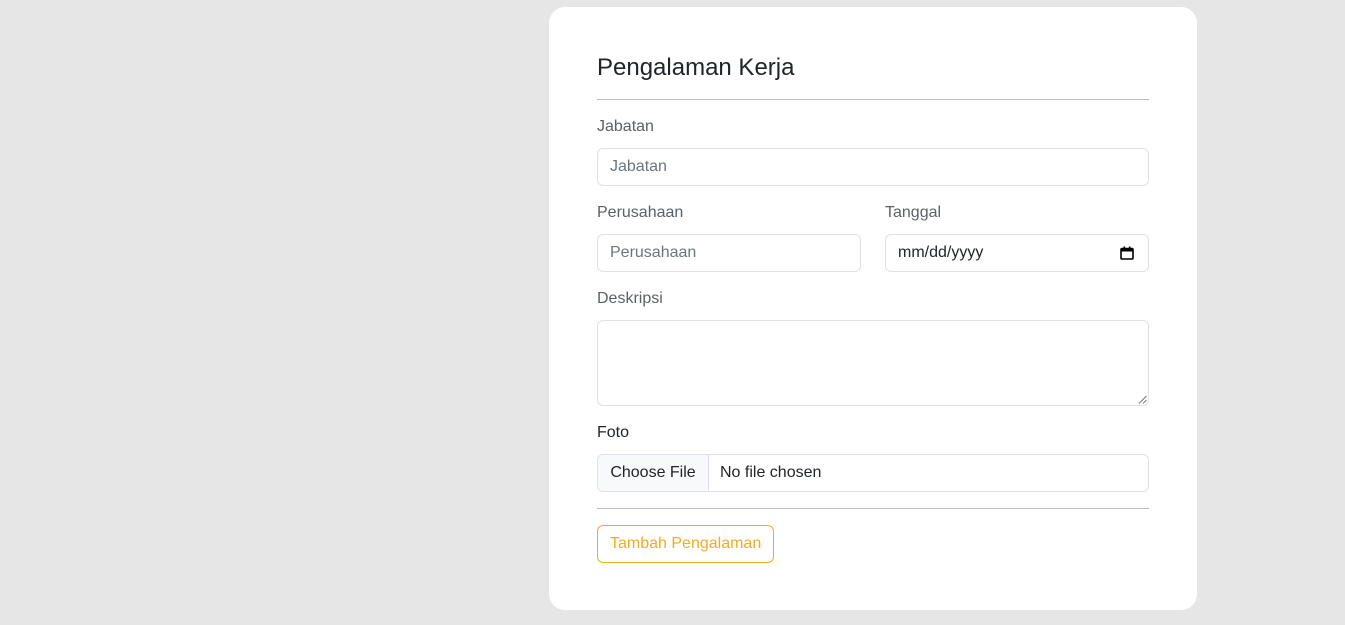  Describe the element at coordinates (613, 432) in the screenshot. I see `foto-label: Foto` at that location.